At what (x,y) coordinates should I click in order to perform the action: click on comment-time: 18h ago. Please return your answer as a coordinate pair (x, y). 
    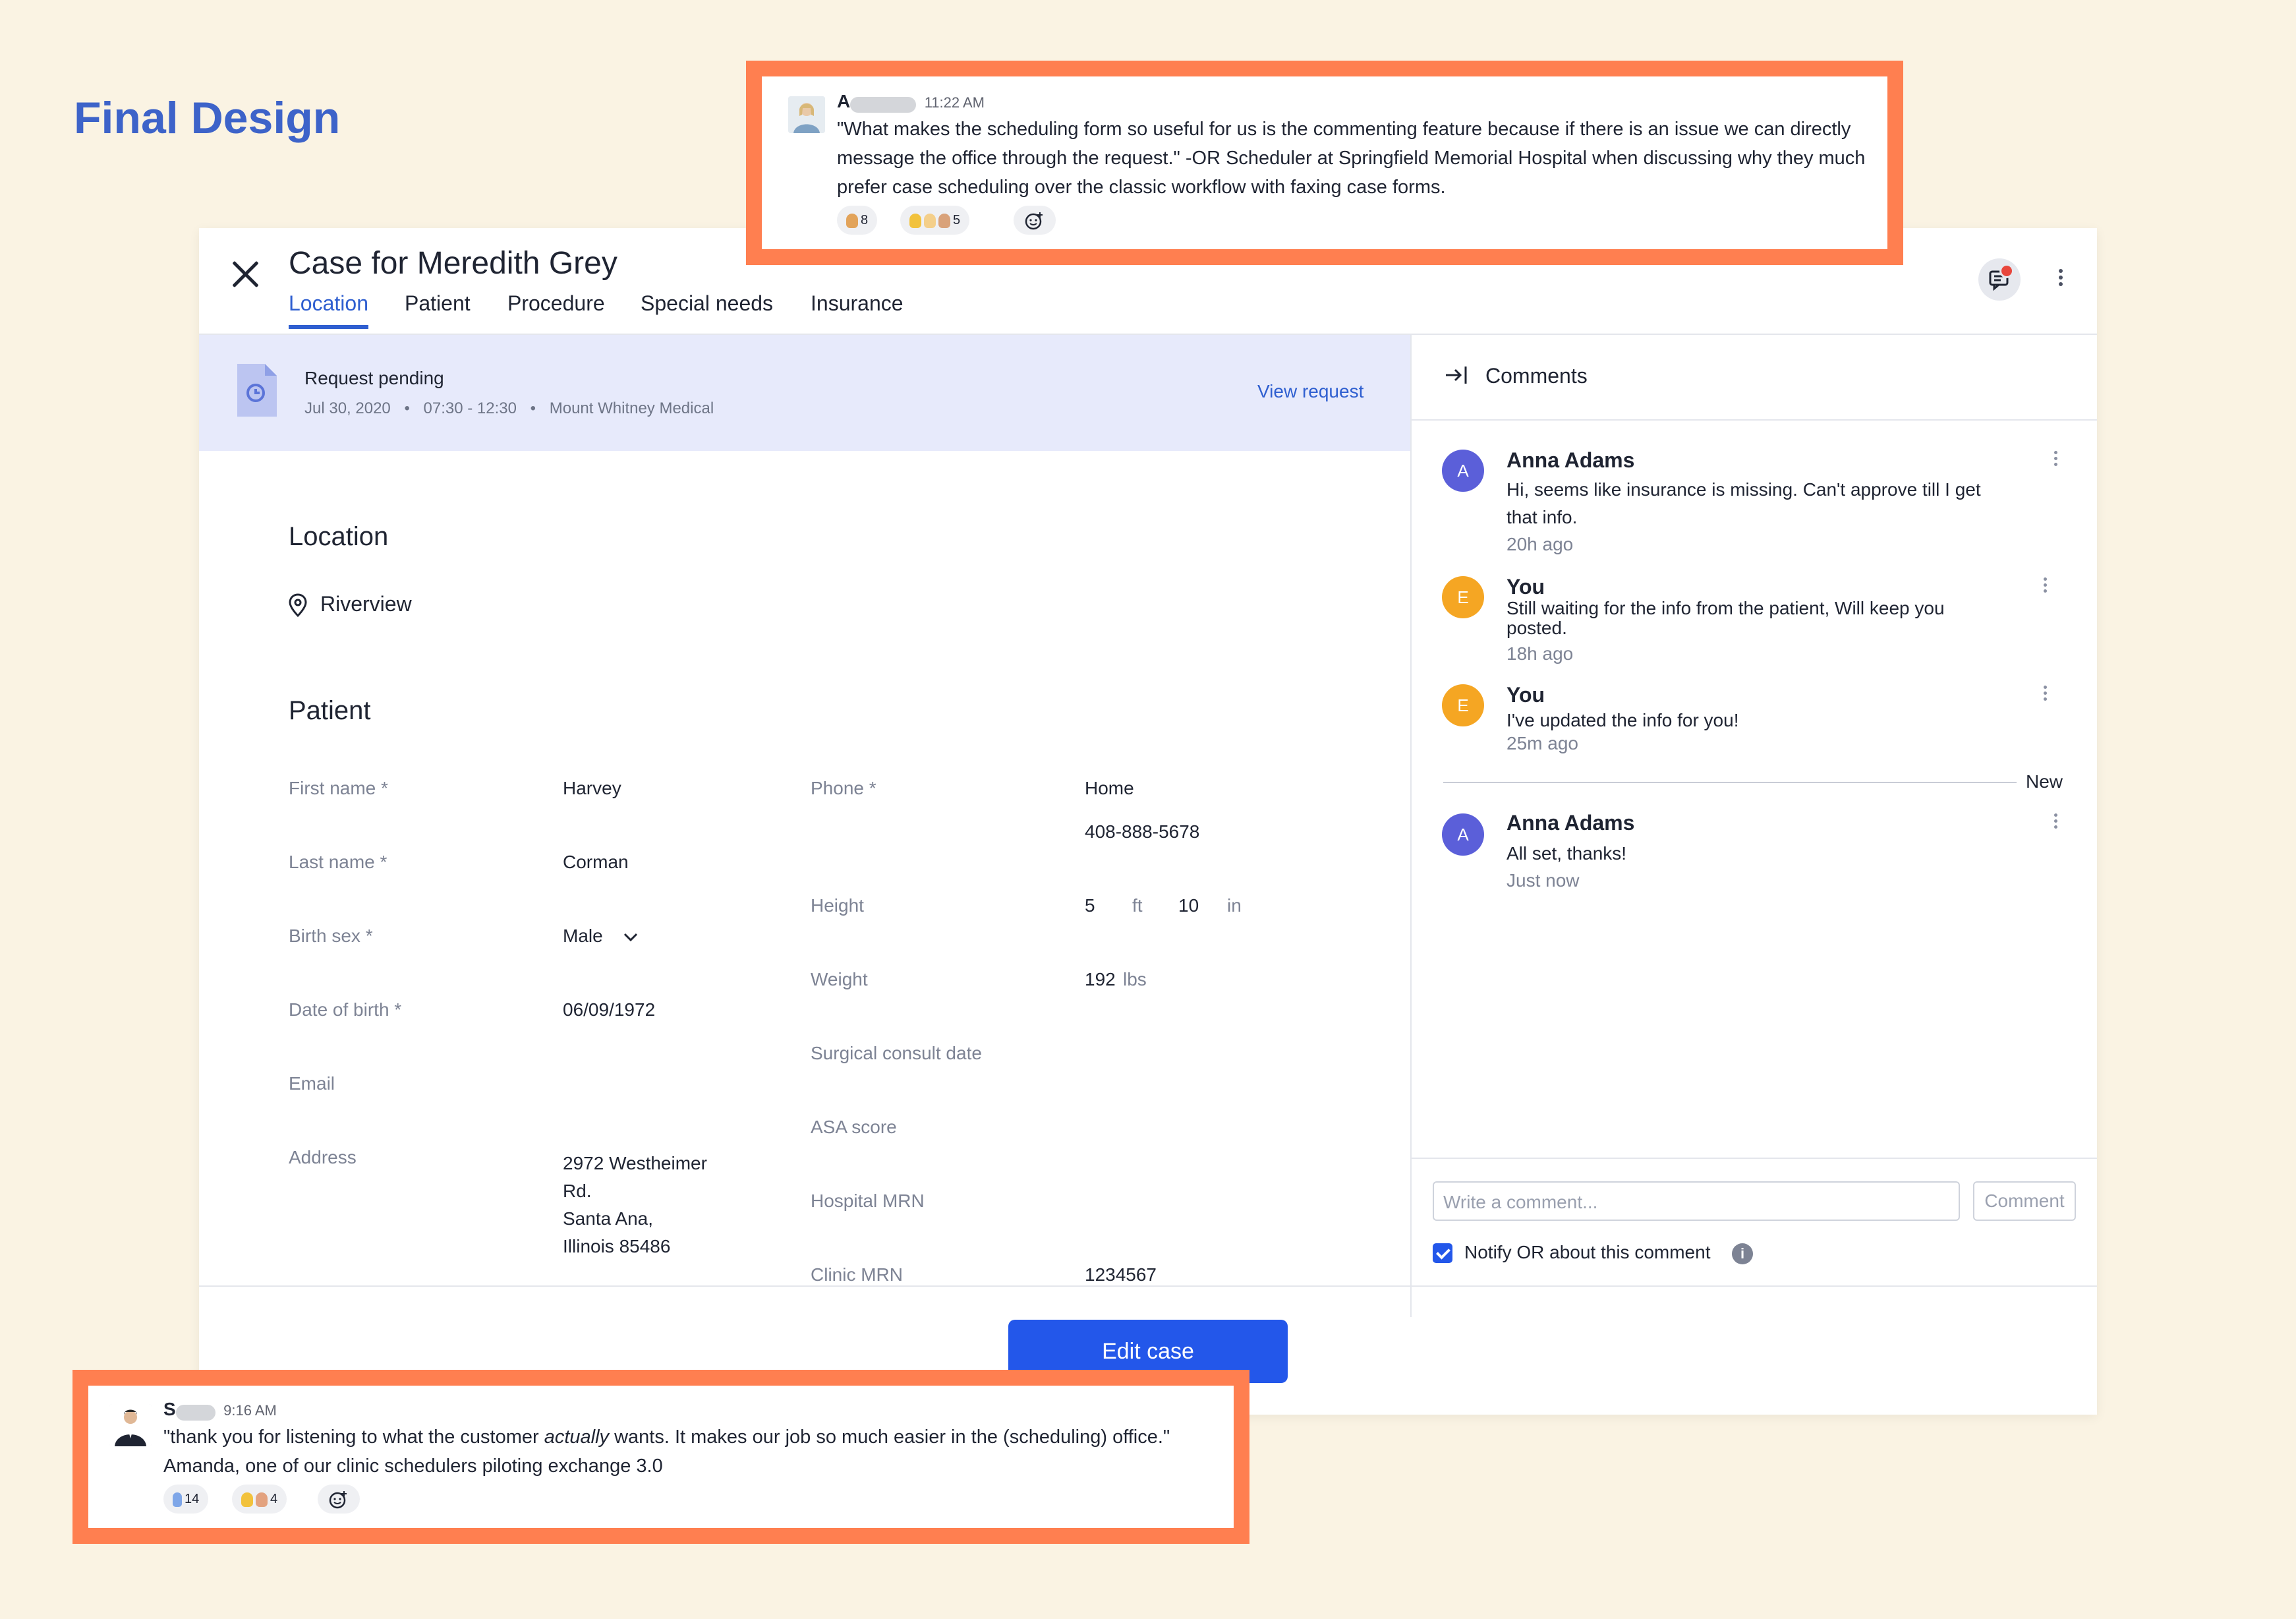
    Looking at the image, I should click on (1540, 653).